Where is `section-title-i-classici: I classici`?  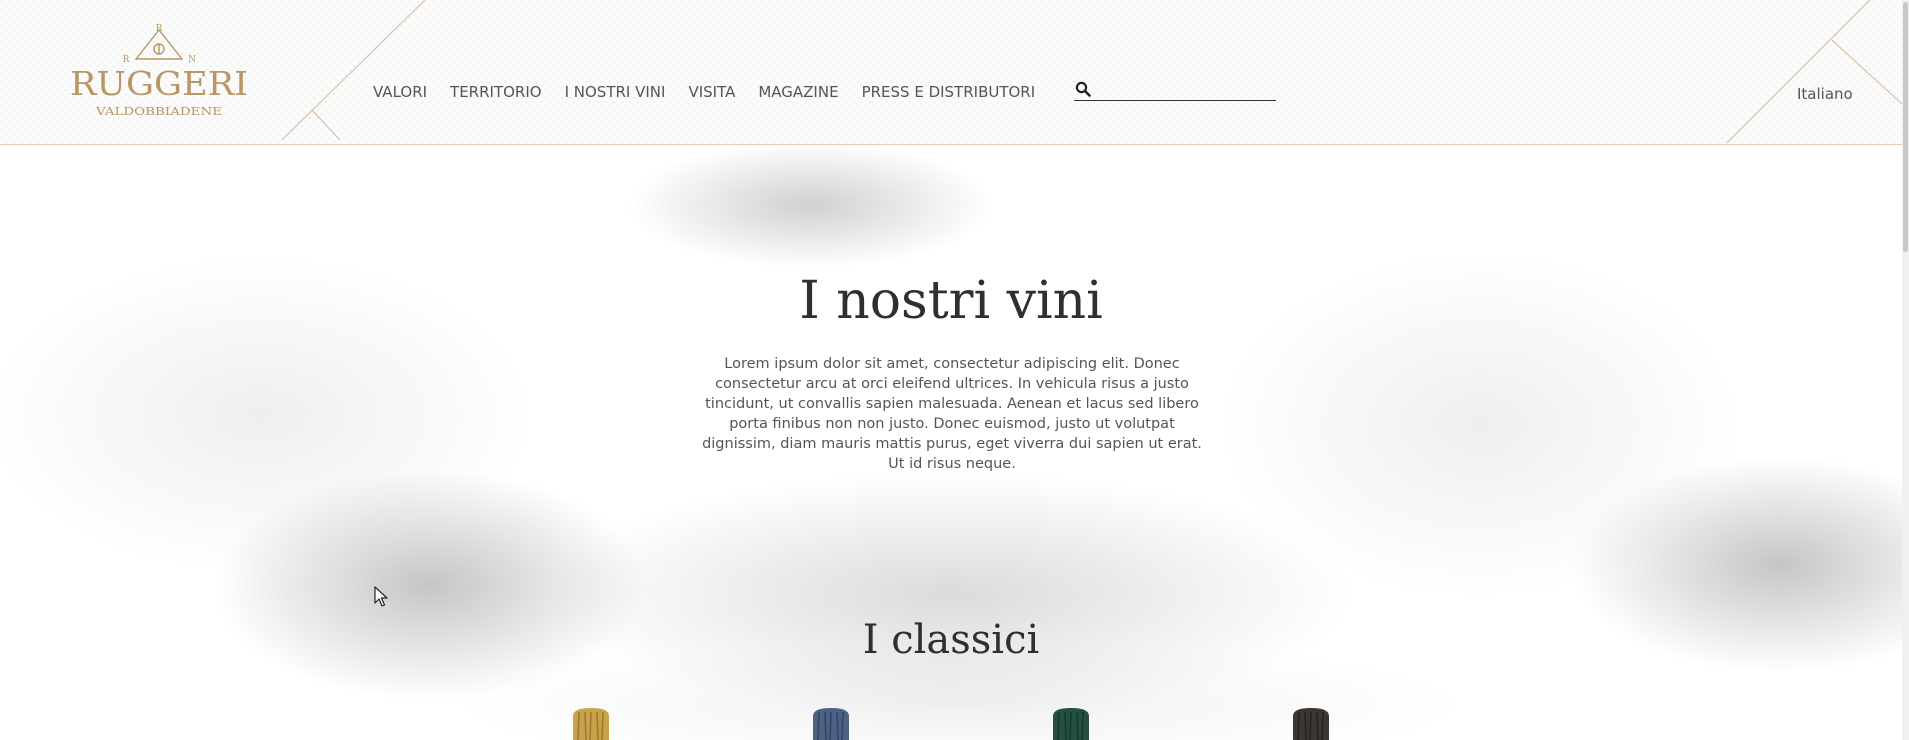
section-title-i-classici: I classici is located at coordinates (951, 640).